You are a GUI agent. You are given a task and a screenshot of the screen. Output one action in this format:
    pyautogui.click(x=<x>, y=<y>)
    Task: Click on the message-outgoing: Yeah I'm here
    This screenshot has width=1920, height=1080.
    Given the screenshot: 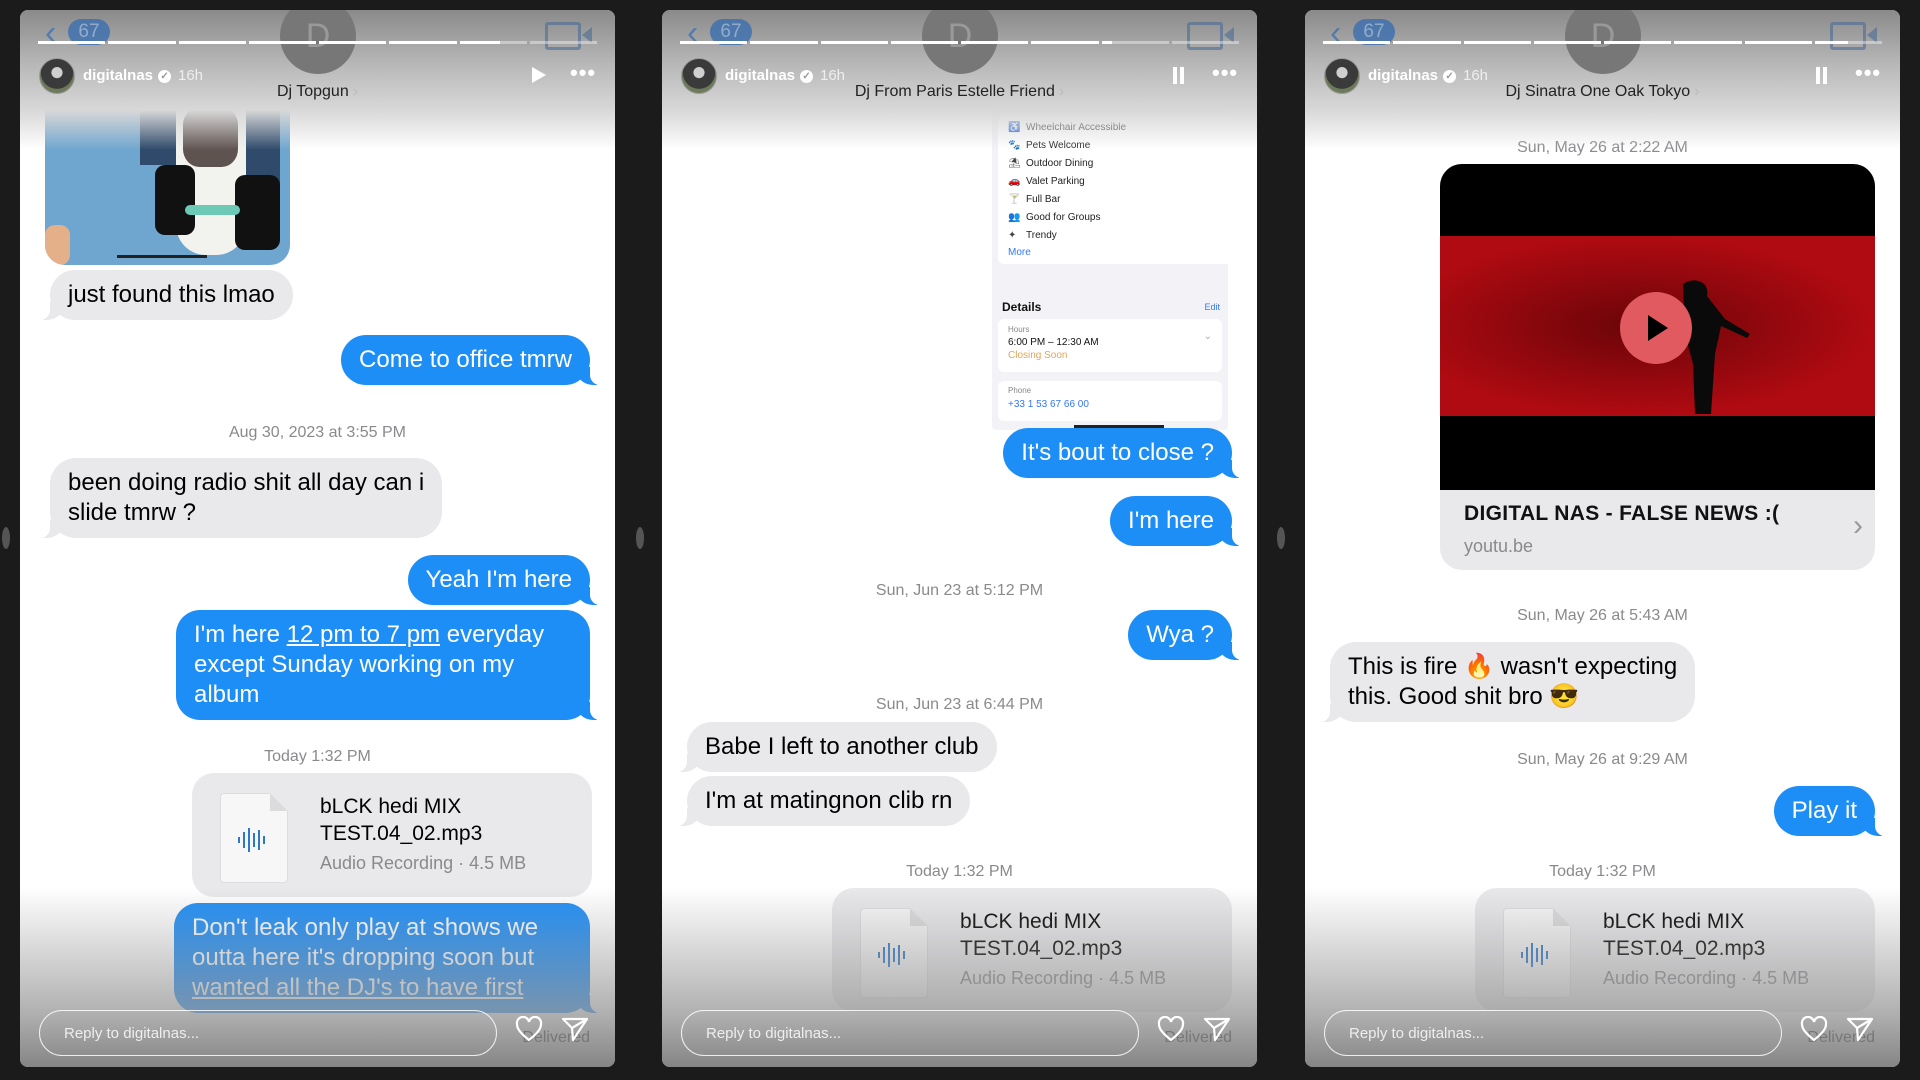 What is the action you would take?
    pyautogui.click(x=504, y=580)
    